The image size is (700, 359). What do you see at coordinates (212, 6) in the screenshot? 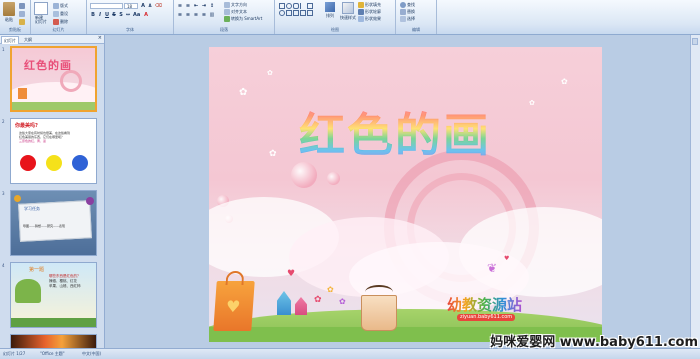
I see `line-spacing-icon: ↕` at bounding box center [212, 6].